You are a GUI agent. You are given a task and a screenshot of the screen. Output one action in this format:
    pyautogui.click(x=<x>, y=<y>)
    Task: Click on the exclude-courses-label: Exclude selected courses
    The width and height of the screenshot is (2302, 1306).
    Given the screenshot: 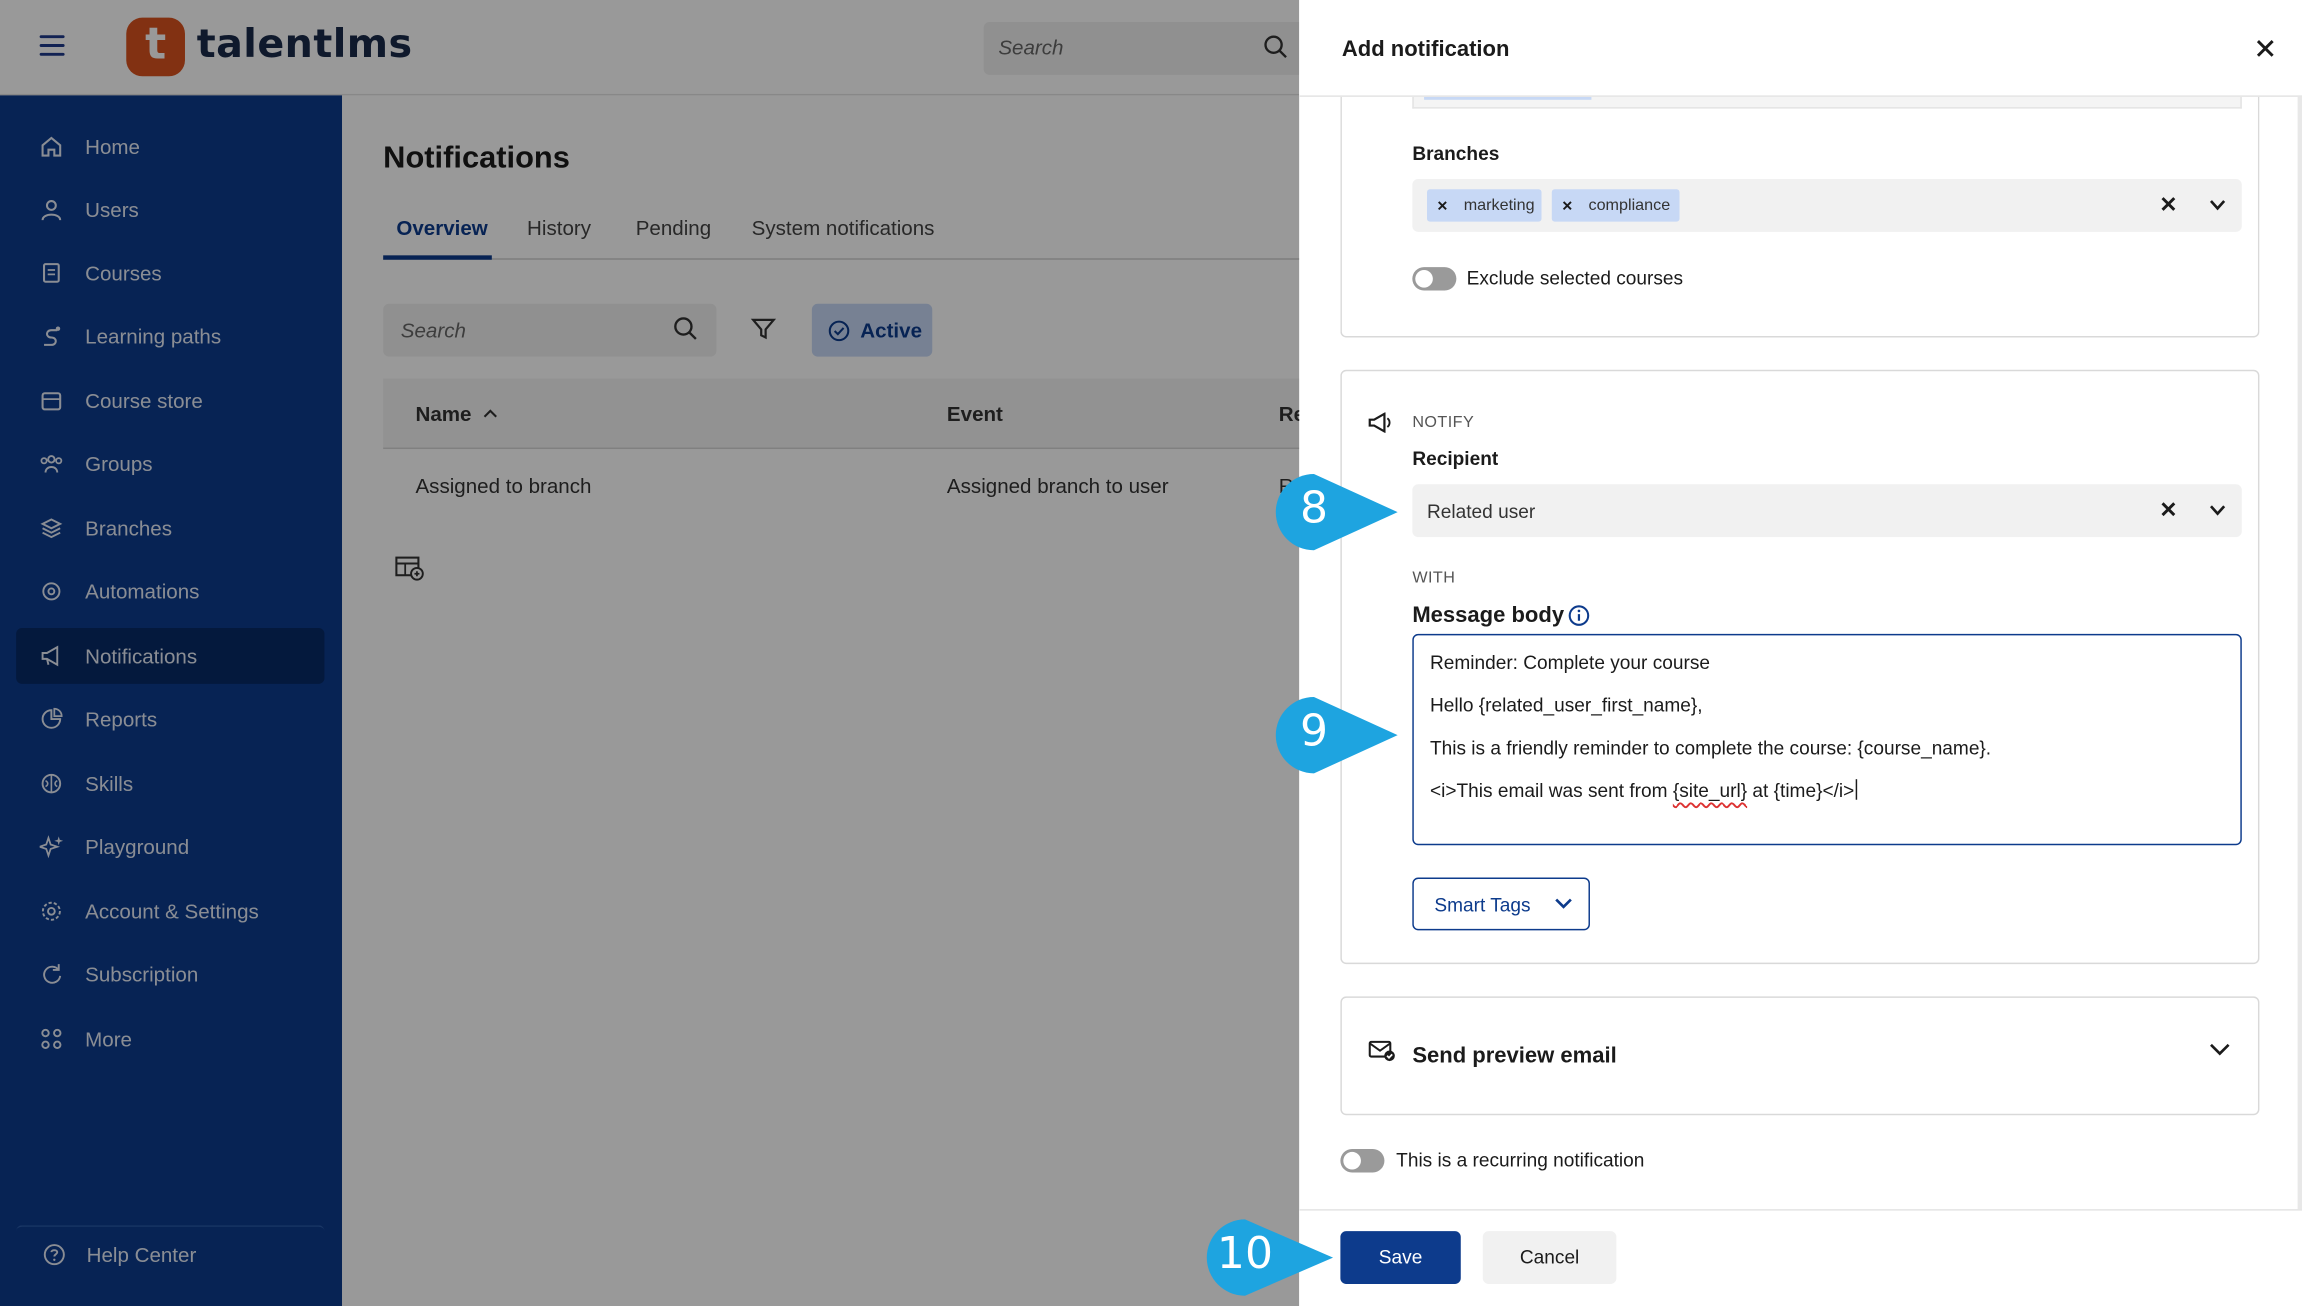 What is the action you would take?
    pyautogui.click(x=1575, y=278)
    